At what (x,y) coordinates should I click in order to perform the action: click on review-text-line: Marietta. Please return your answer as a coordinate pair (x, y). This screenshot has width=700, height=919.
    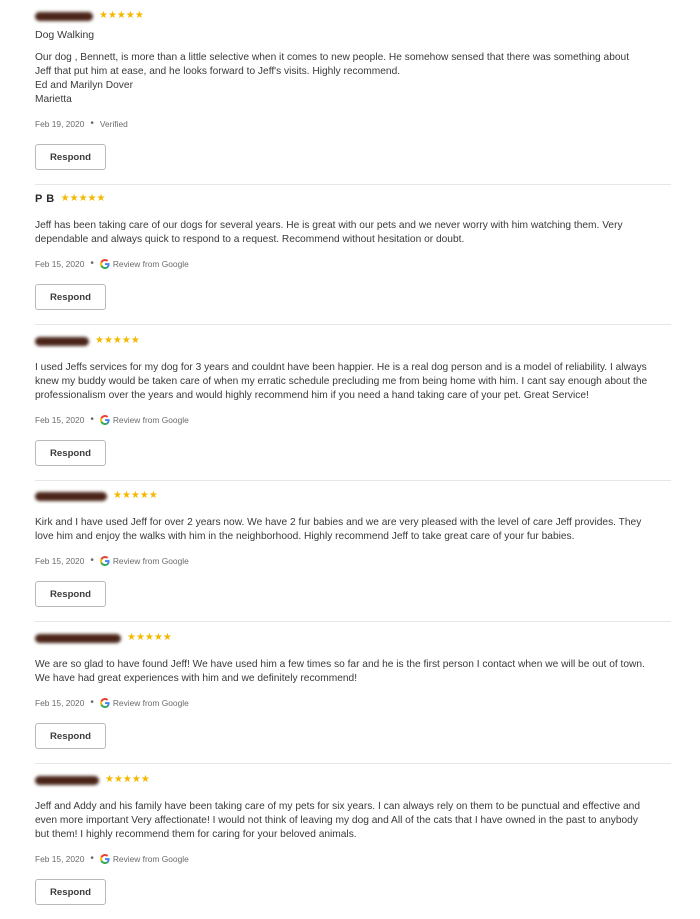
    Looking at the image, I should click on (53, 99).